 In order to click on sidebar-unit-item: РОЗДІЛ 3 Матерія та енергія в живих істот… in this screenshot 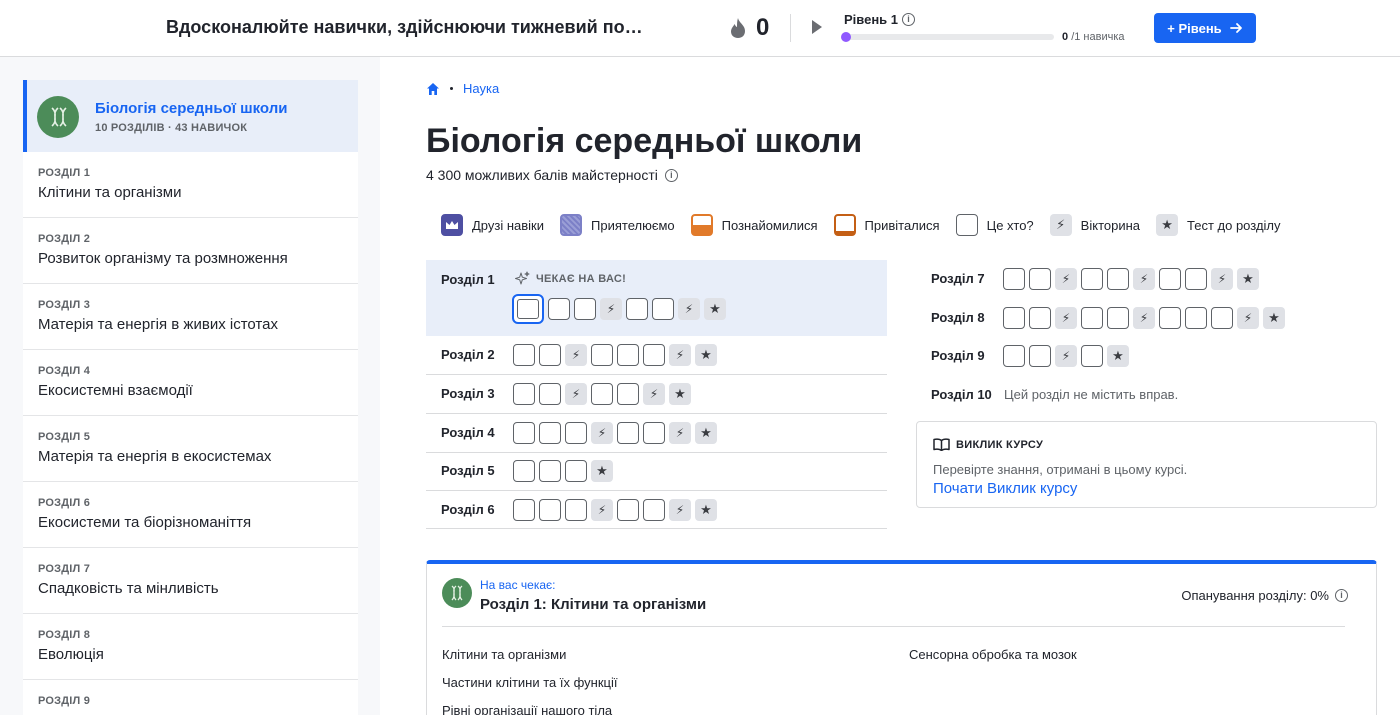, I will do `click(190, 317)`.